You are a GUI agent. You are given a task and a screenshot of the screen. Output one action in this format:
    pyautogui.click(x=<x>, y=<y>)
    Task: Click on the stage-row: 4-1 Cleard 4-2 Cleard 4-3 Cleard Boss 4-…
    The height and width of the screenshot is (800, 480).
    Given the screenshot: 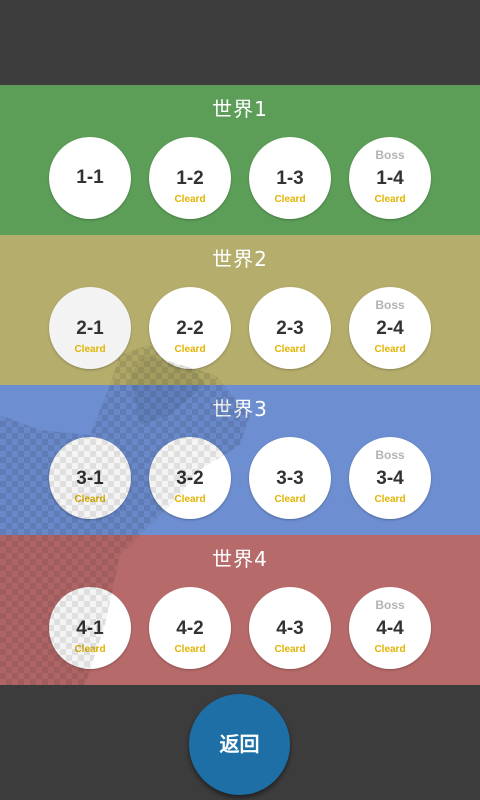 What is the action you would take?
    pyautogui.click(x=240, y=628)
    